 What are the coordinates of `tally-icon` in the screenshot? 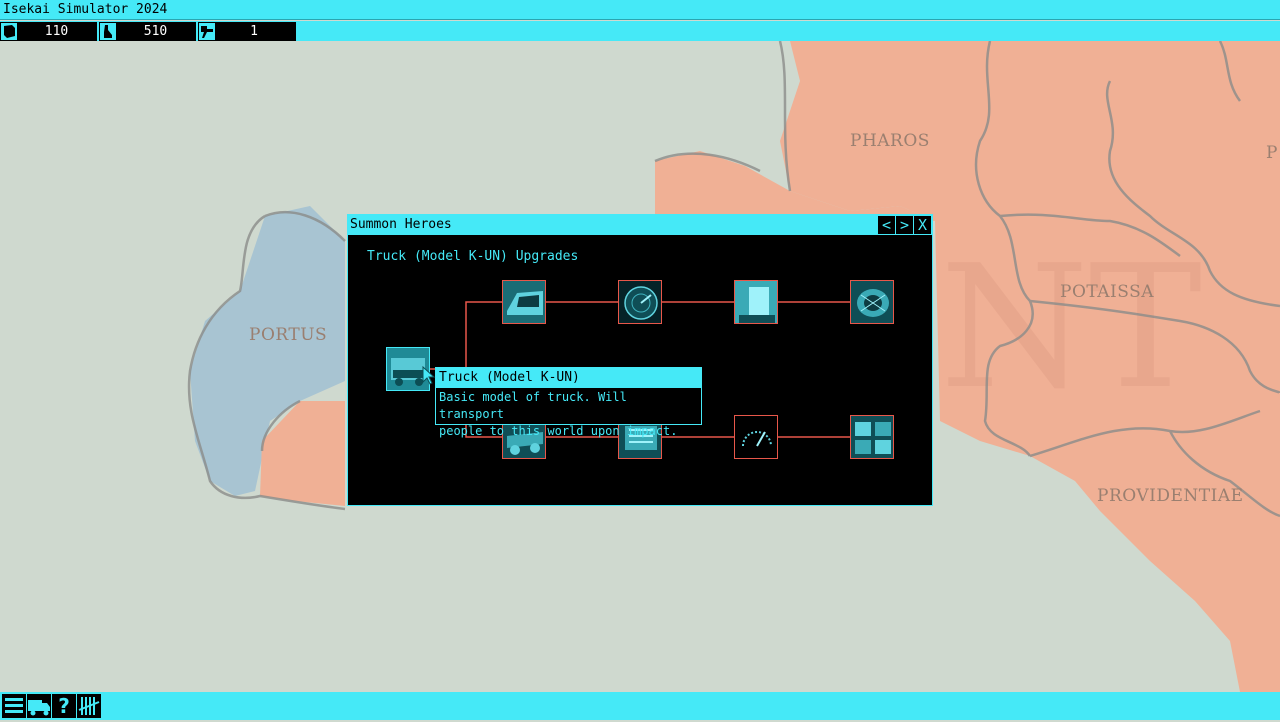 It's located at (89, 706).